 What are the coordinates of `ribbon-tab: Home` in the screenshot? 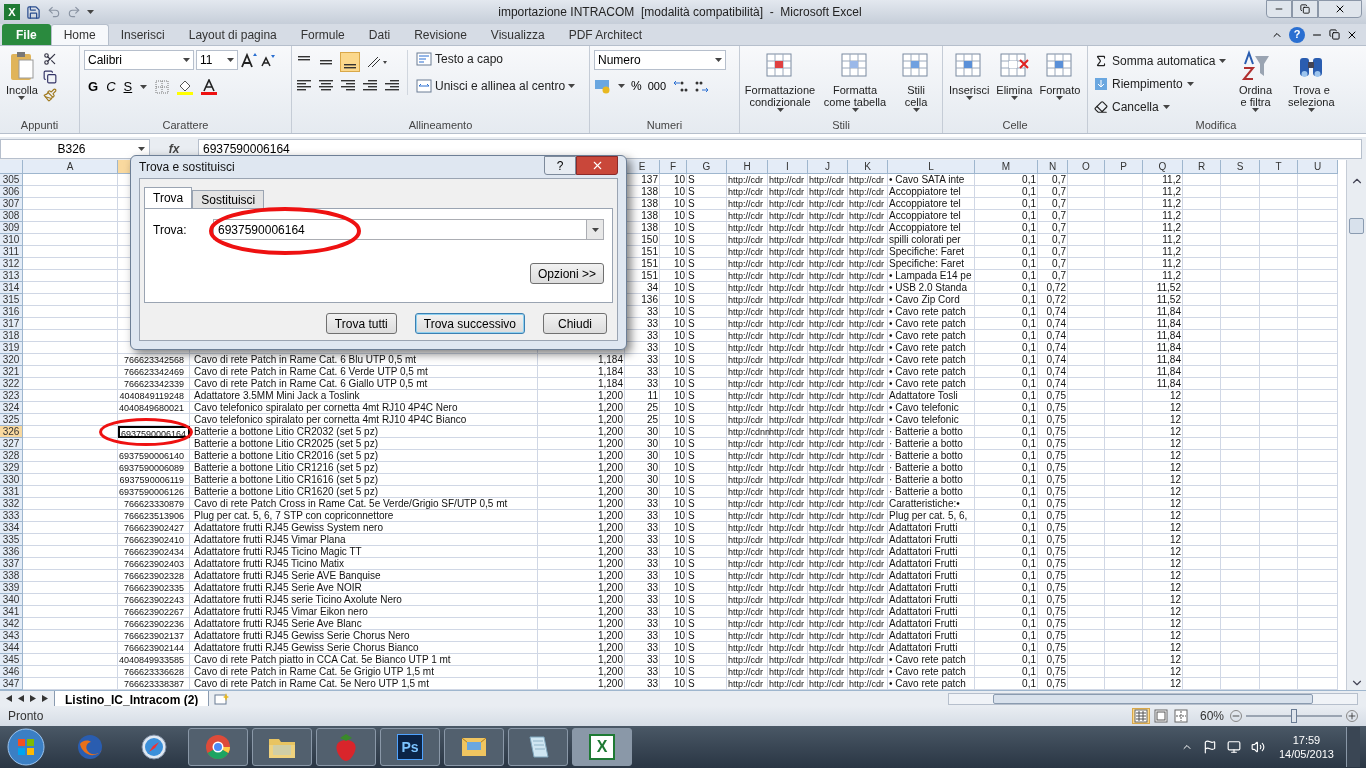 It's located at (79, 34).